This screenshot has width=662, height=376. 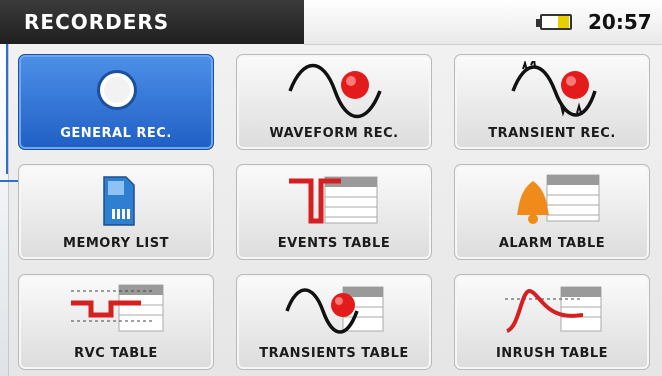 What do you see at coordinates (552, 133) in the screenshot?
I see `tile-label: TRANSIENT REC.` at bounding box center [552, 133].